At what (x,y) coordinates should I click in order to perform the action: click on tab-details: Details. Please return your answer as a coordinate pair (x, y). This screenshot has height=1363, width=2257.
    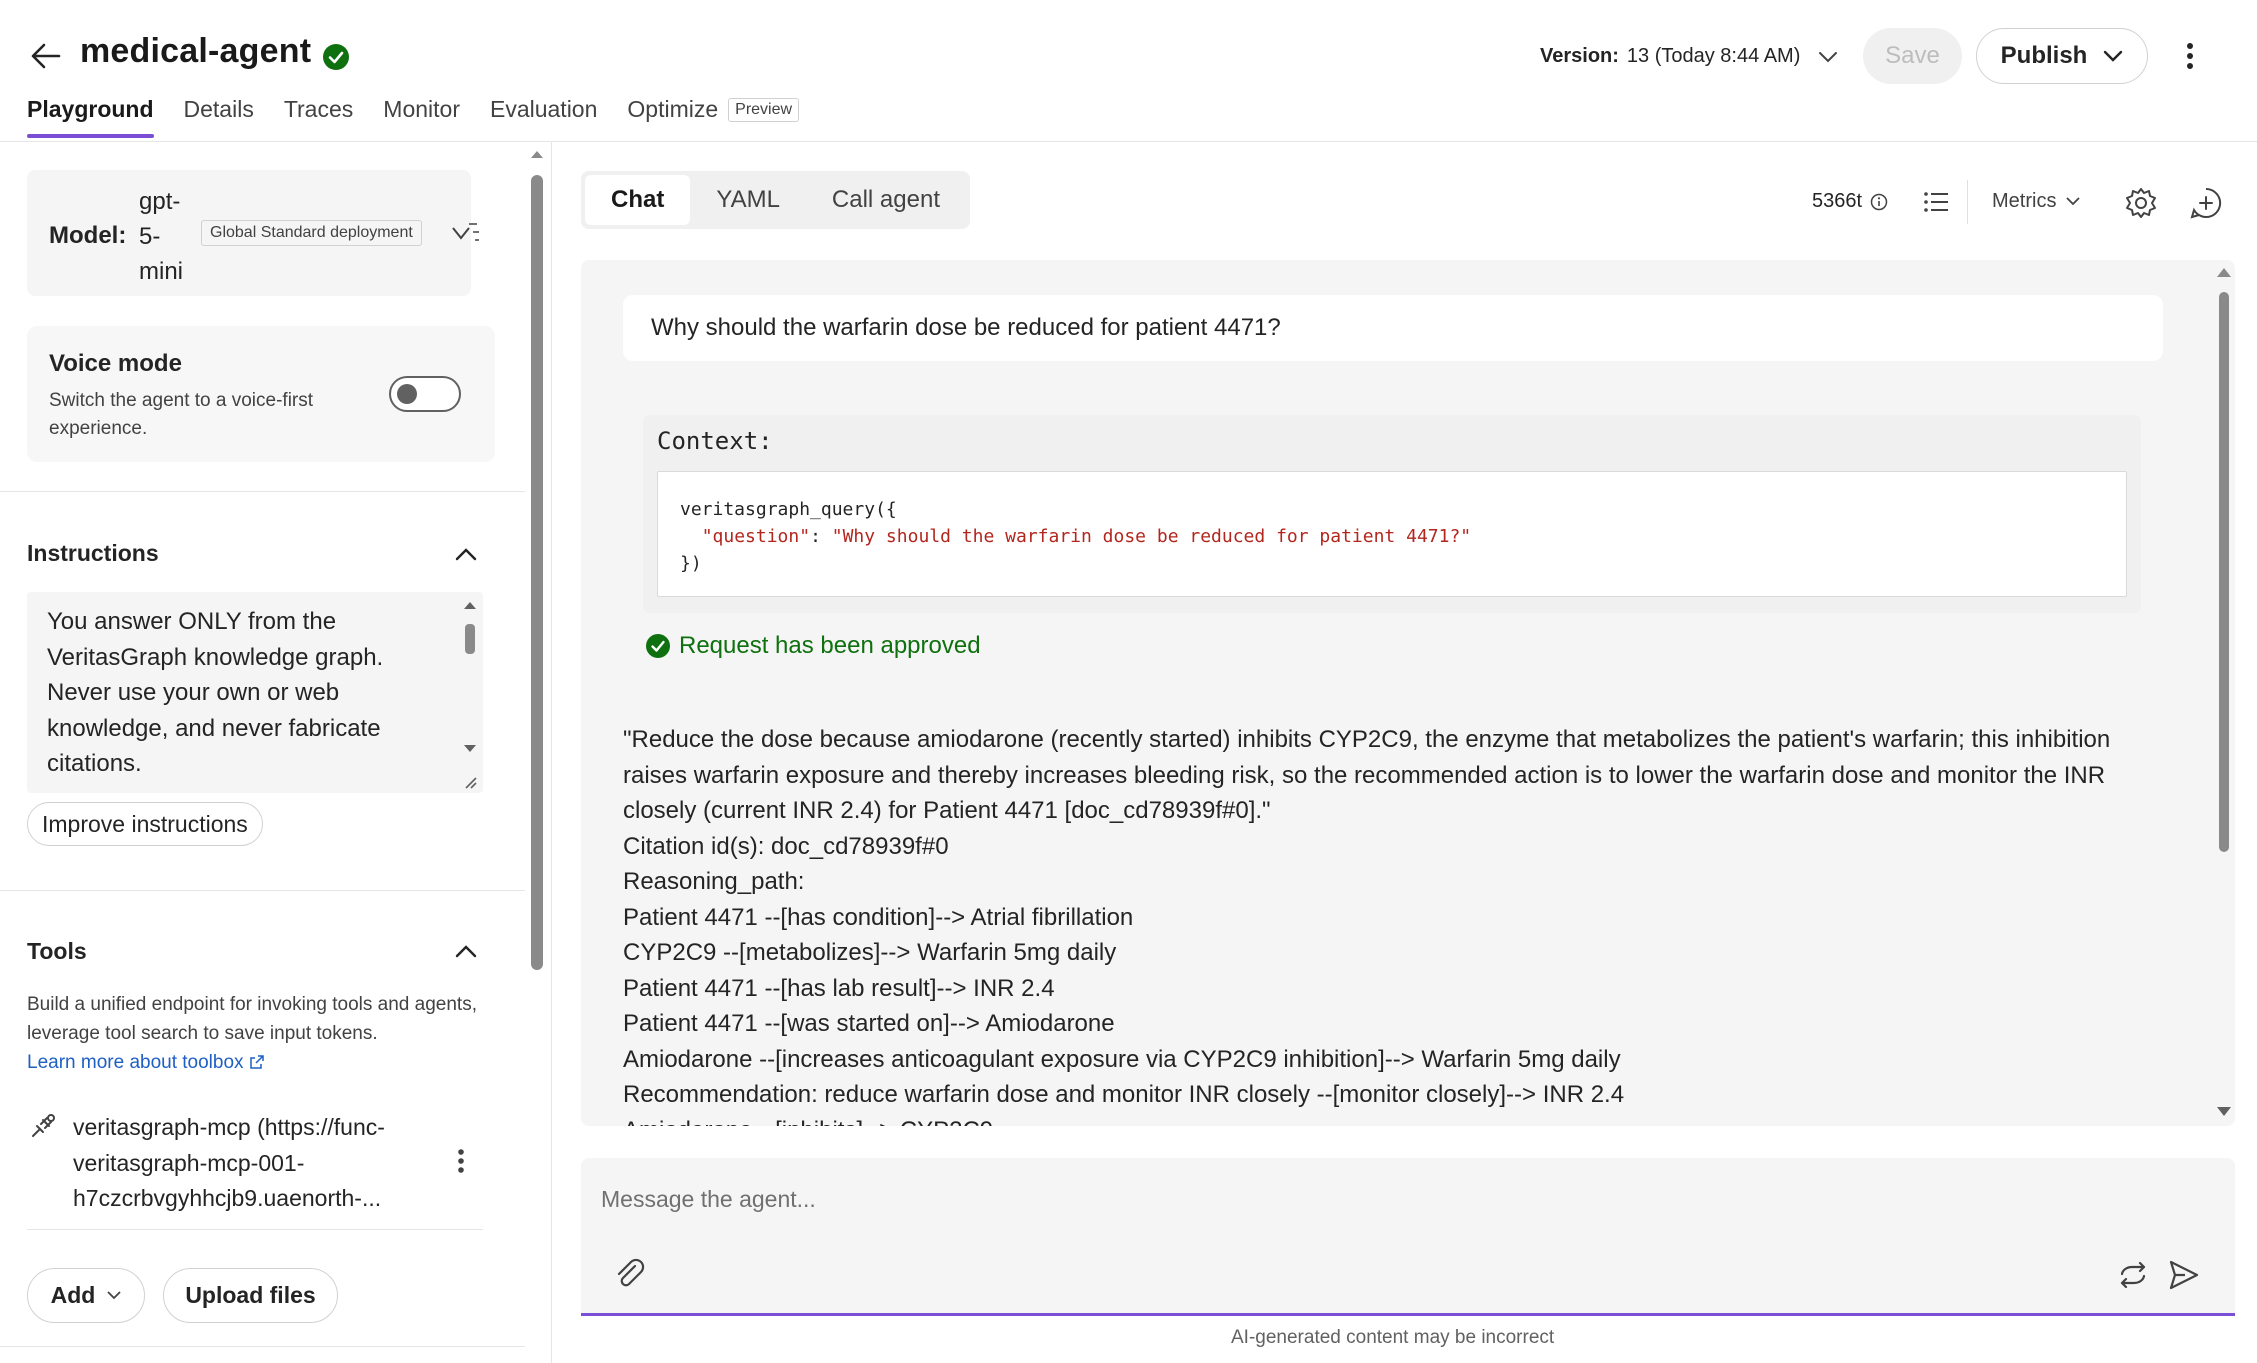
    Looking at the image, I should click on (219, 118).